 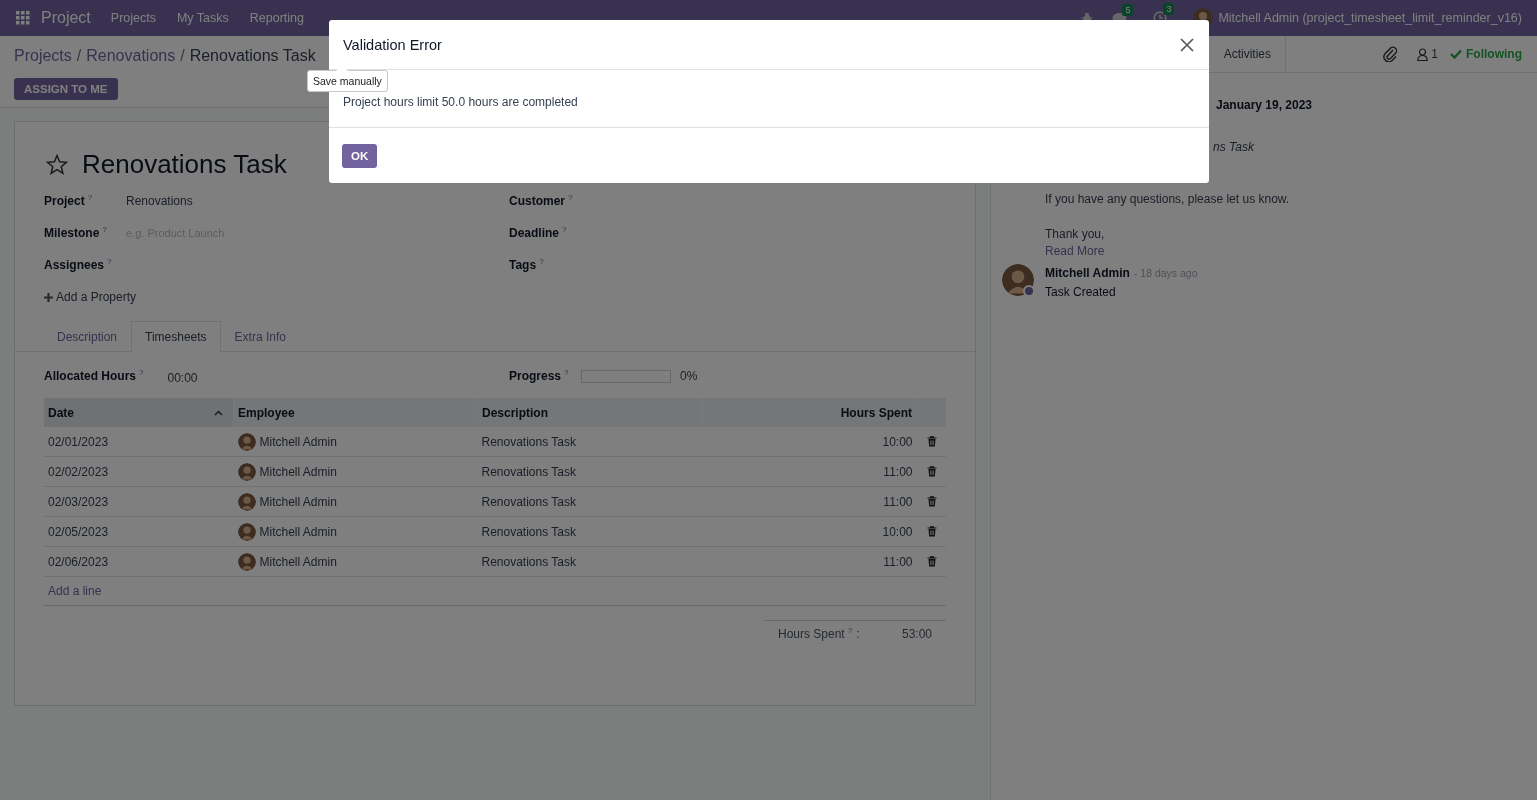 What do you see at coordinates (1247, 54) in the screenshot?
I see `activities-button: Activities` at bounding box center [1247, 54].